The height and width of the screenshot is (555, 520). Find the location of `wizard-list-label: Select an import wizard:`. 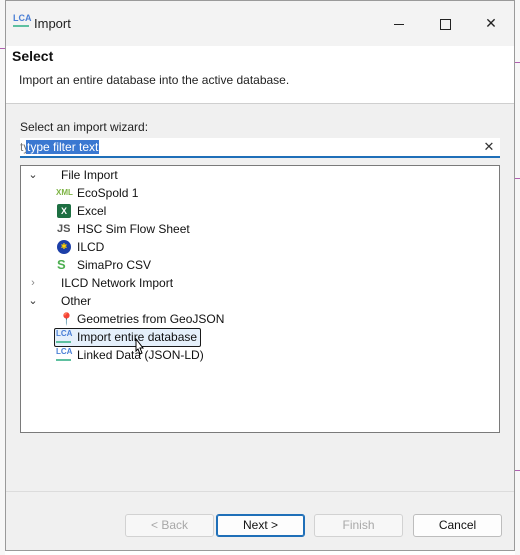

wizard-list-label: Select an import wizard: is located at coordinates (84, 127).